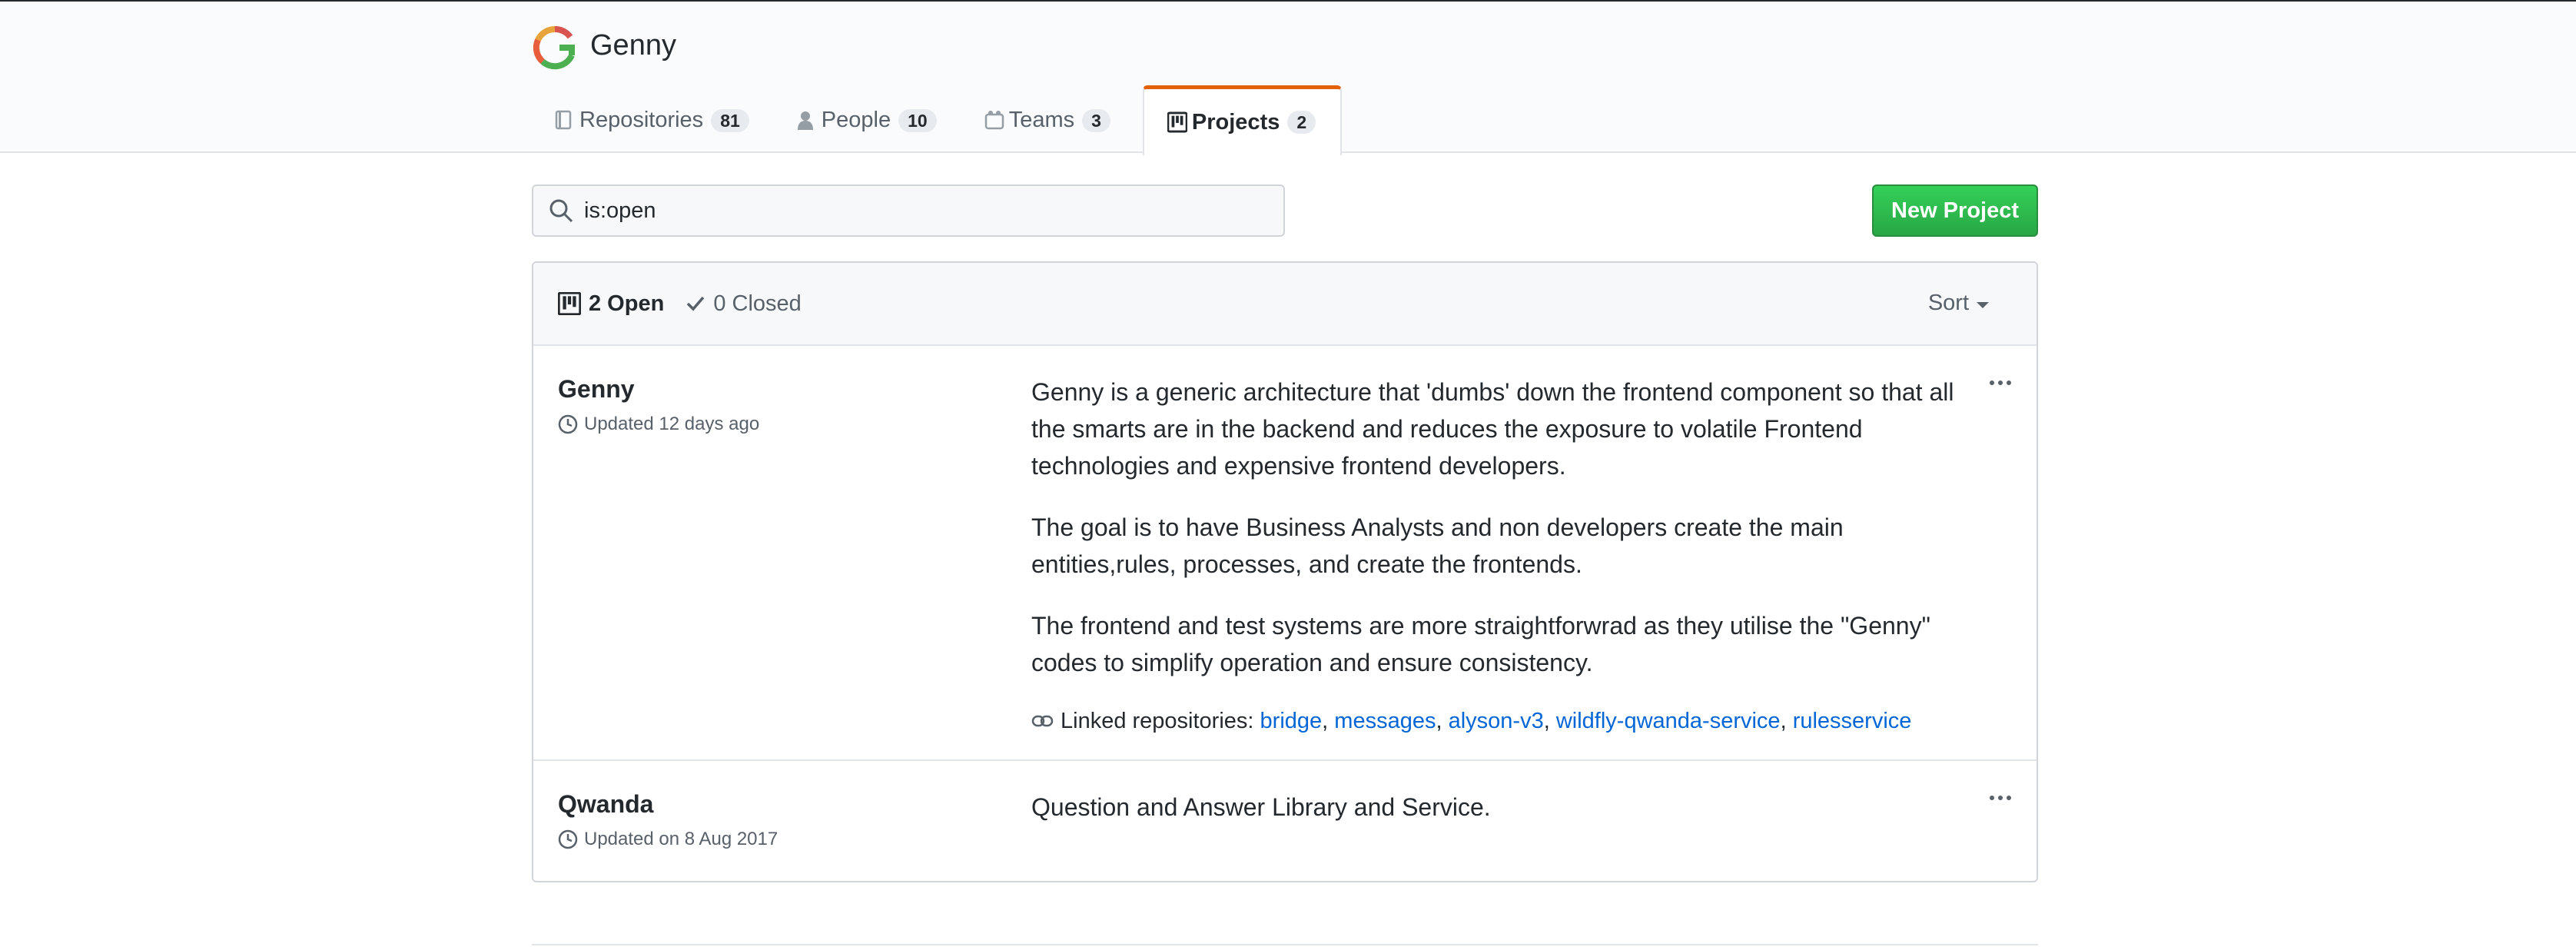  What do you see at coordinates (1385, 721) in the screenshot?
I see `linked-repo-link: messages` at bounding box center [1385, 721].